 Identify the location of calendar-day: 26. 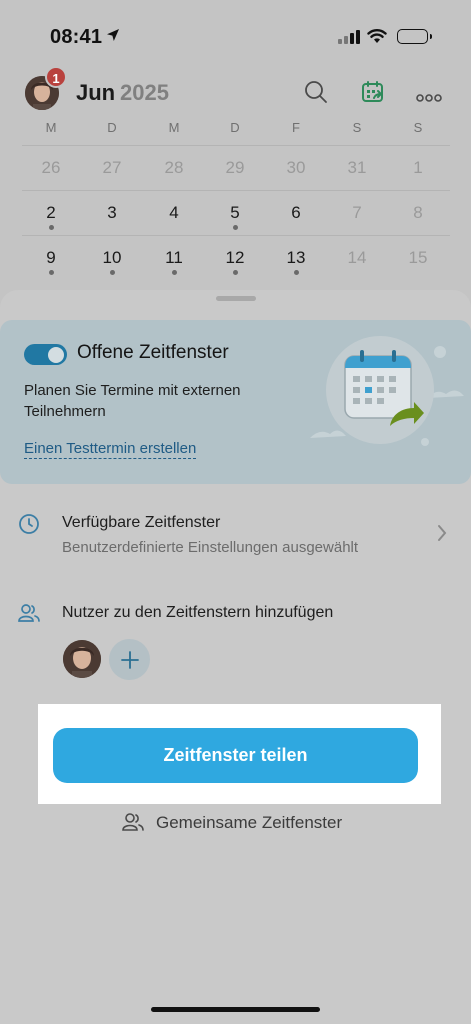
(51, 168).